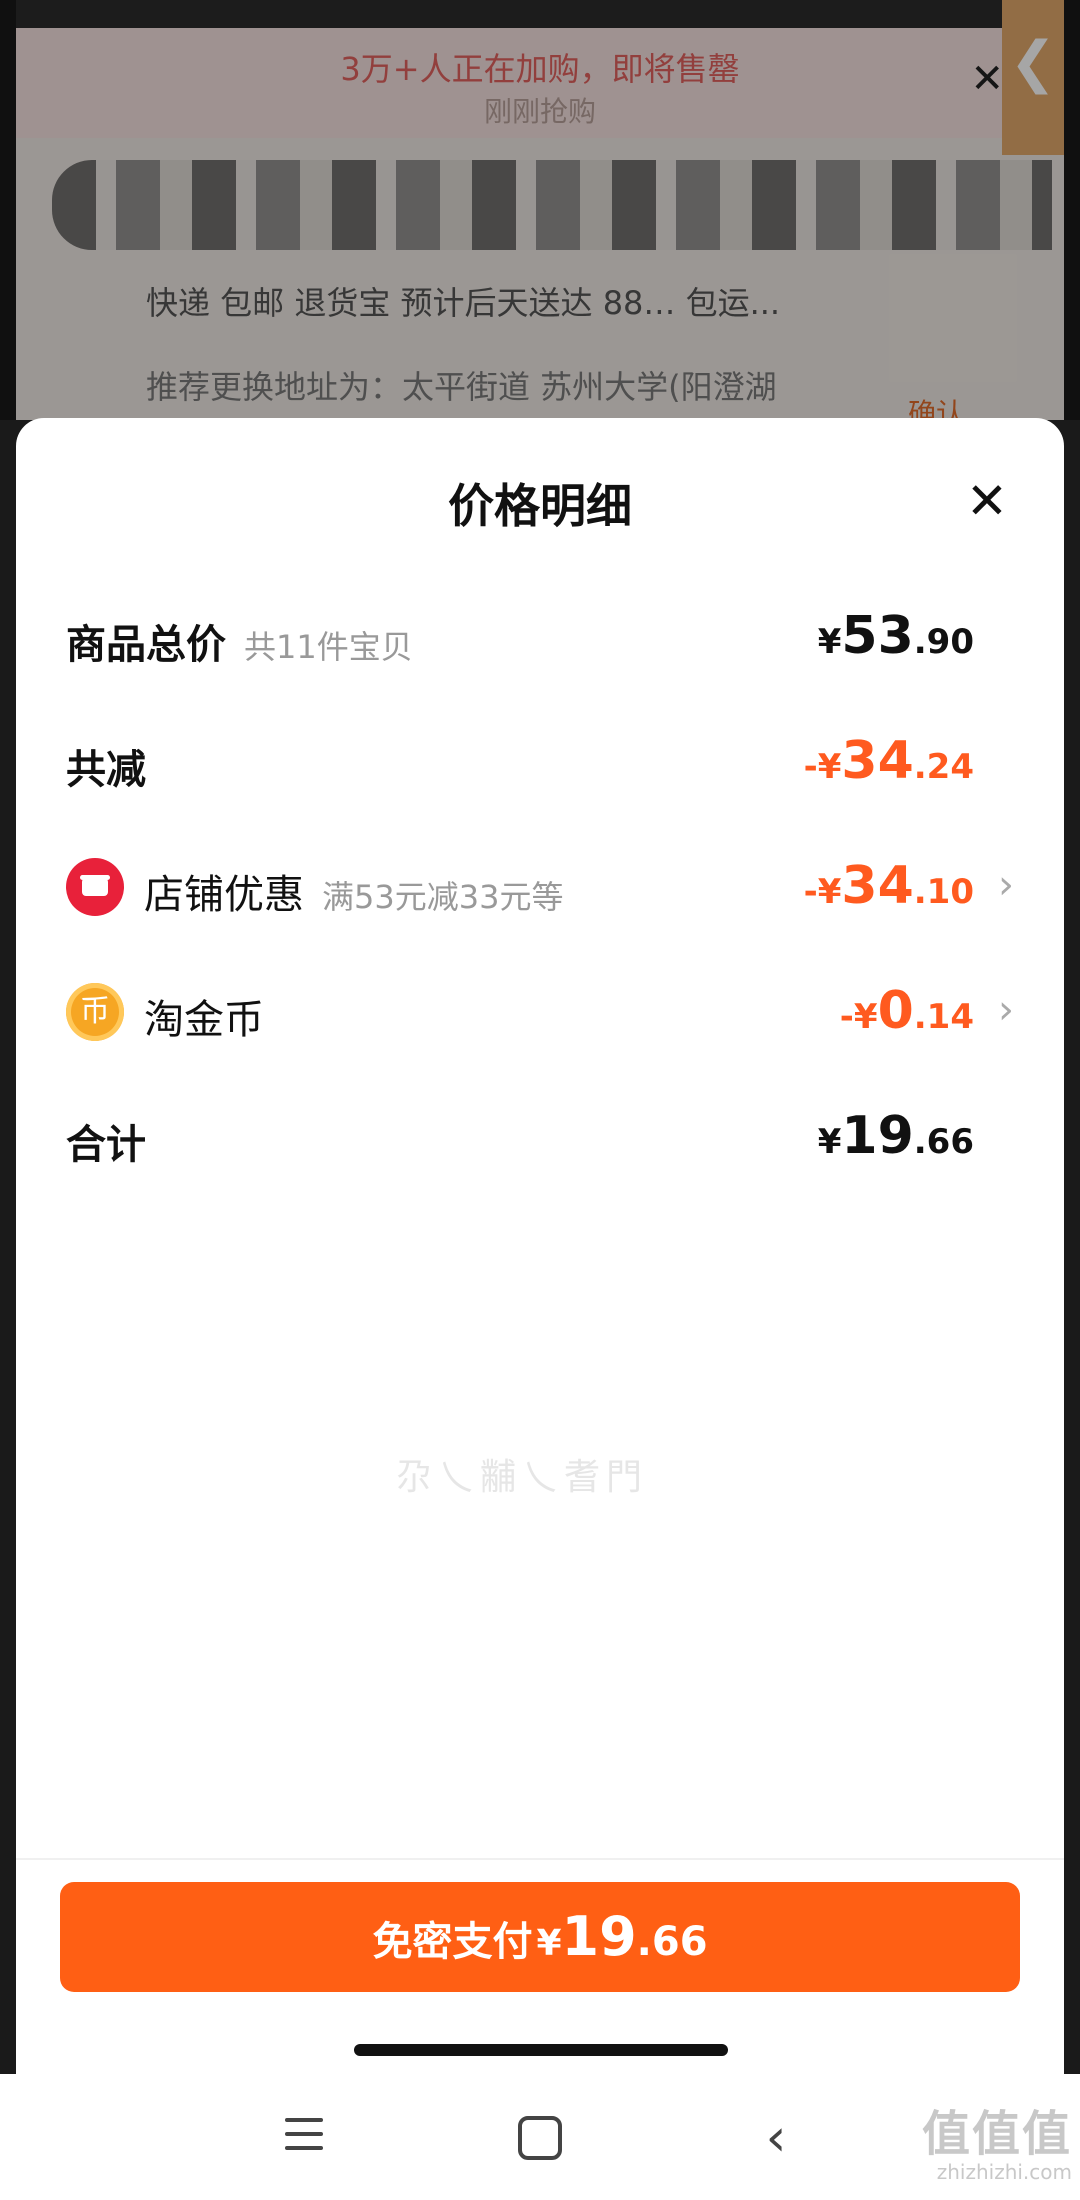  What do you see at coordinates (906, 1011) in the screenshot?
I see `taobao-coin-amount: -¥0.14` at bounding box center [906, 1011].